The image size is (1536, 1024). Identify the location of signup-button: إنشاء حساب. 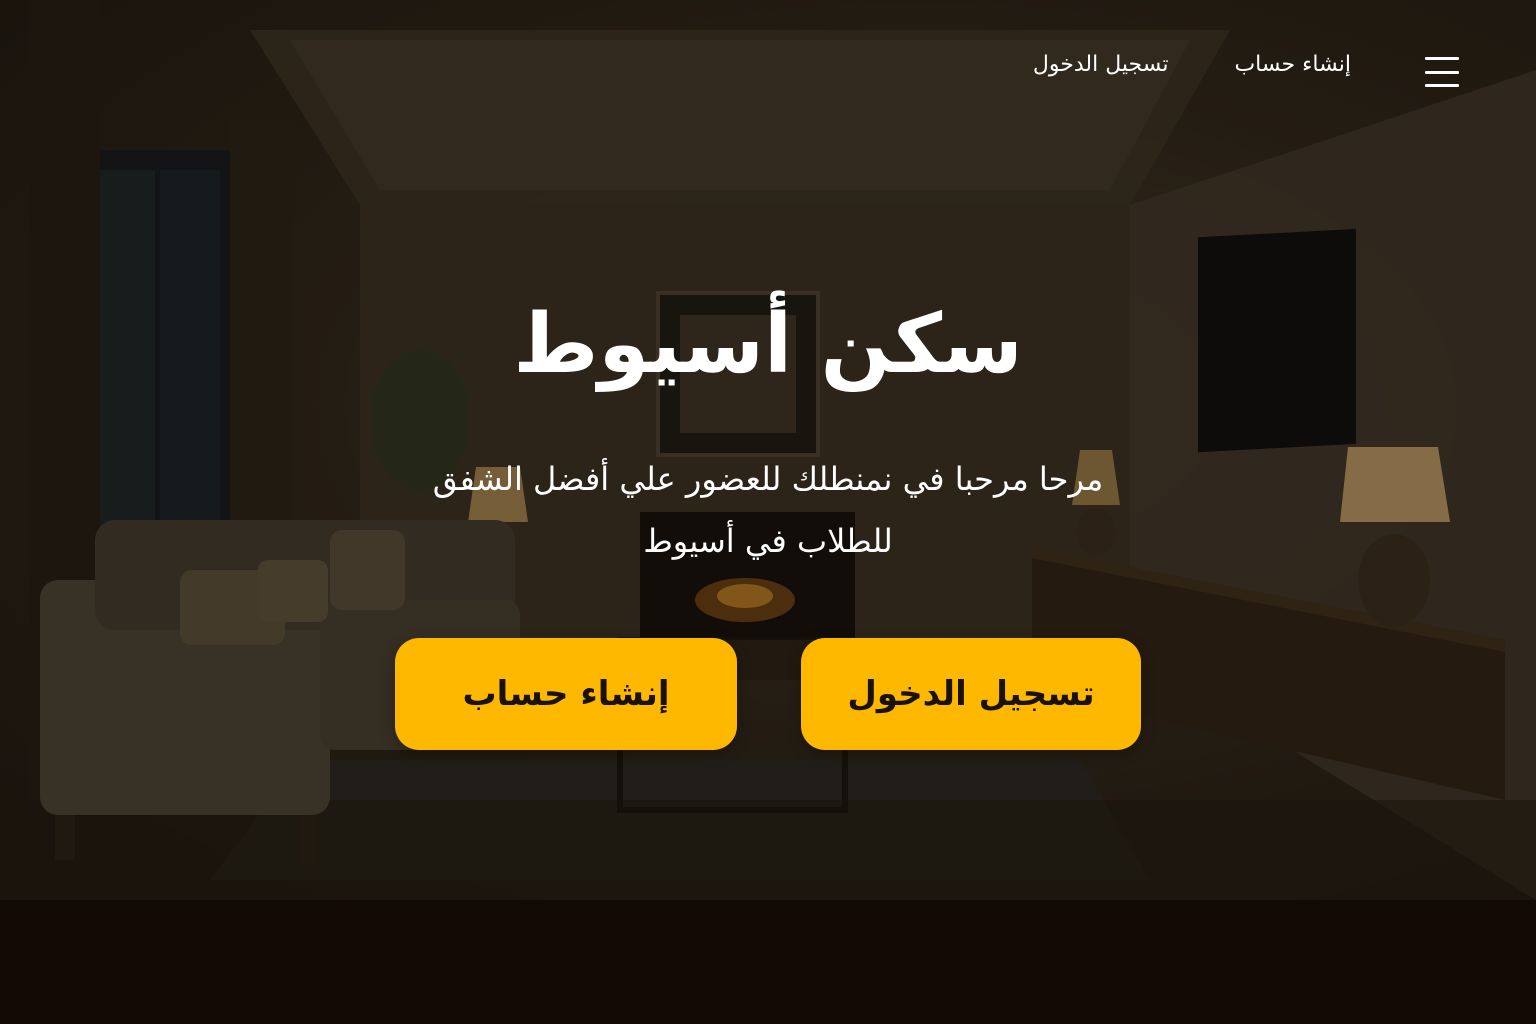
(566, 694).